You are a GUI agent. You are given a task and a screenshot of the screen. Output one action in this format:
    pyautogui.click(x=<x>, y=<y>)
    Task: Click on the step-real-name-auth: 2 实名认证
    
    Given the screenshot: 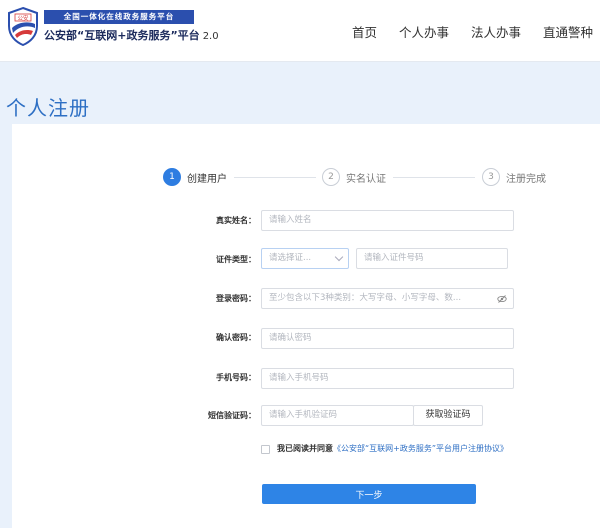 What is the action you would take?
    pyautogui.click(x=354, y=177)
    